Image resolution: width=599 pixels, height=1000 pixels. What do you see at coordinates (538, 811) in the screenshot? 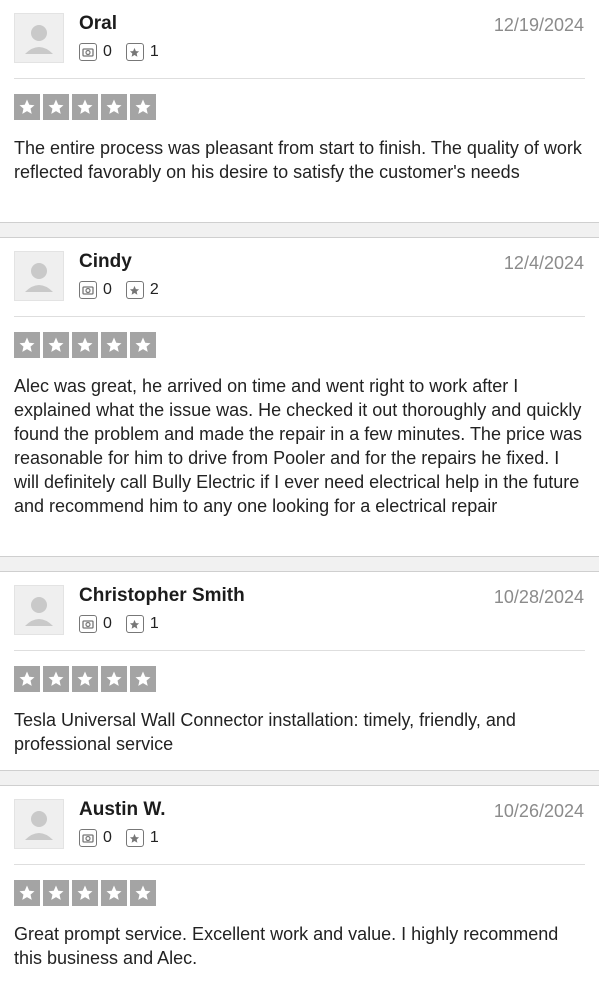
I see `review-date: 10/26/2024` at bounding box center [538, 811].